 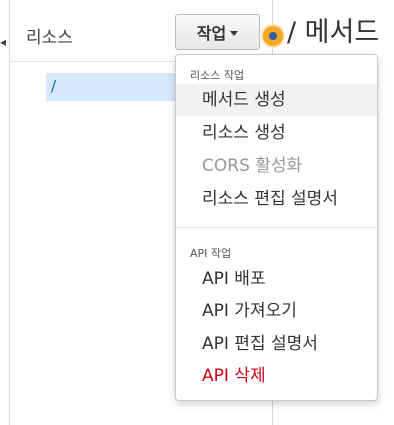 I want to click on menu-item-create-resource: 리소스 생성, so click(x=276, y=133).